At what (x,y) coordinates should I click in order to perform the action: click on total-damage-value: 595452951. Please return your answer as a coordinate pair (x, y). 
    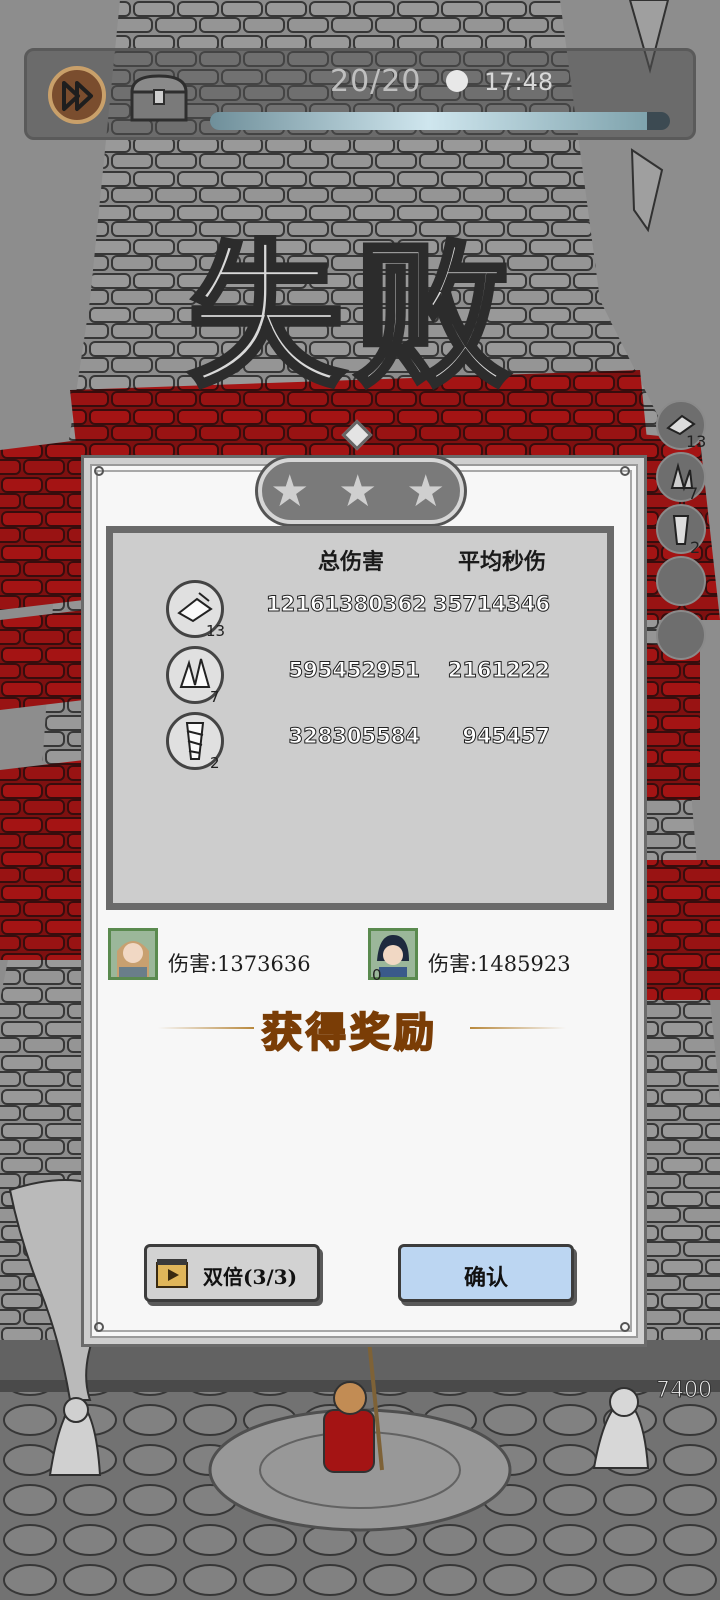
    Looking at the image, I should click on (354, 670).